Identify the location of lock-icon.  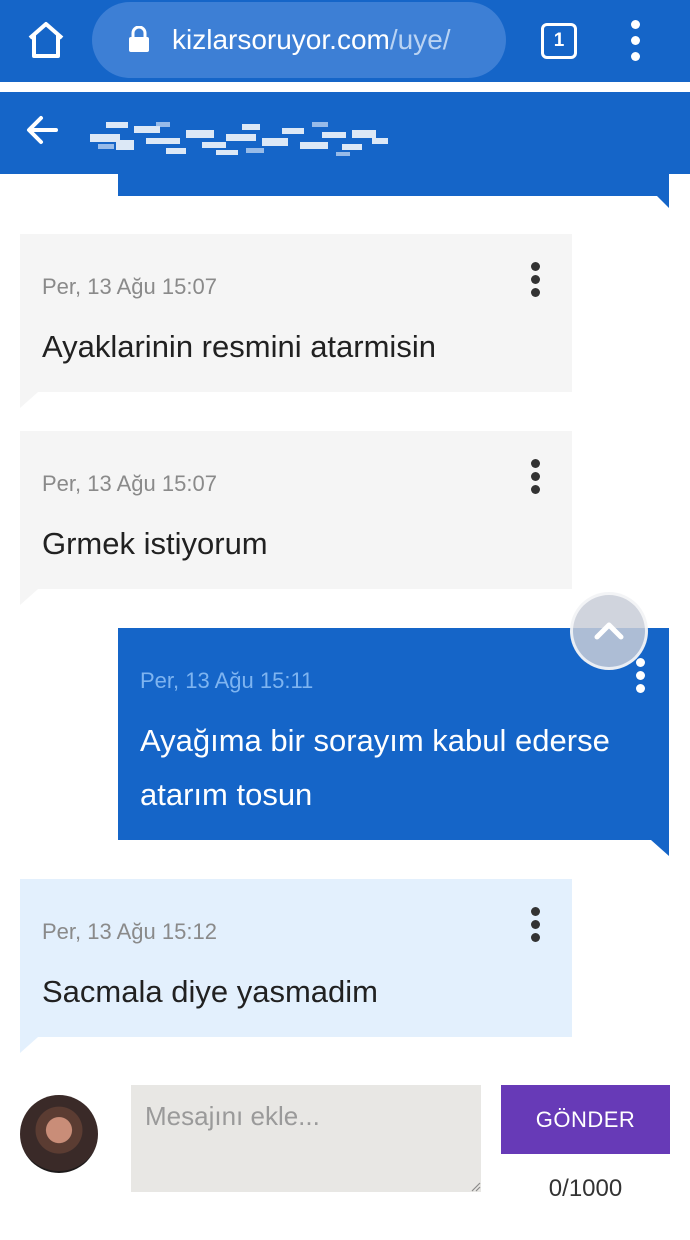
(139, 39).